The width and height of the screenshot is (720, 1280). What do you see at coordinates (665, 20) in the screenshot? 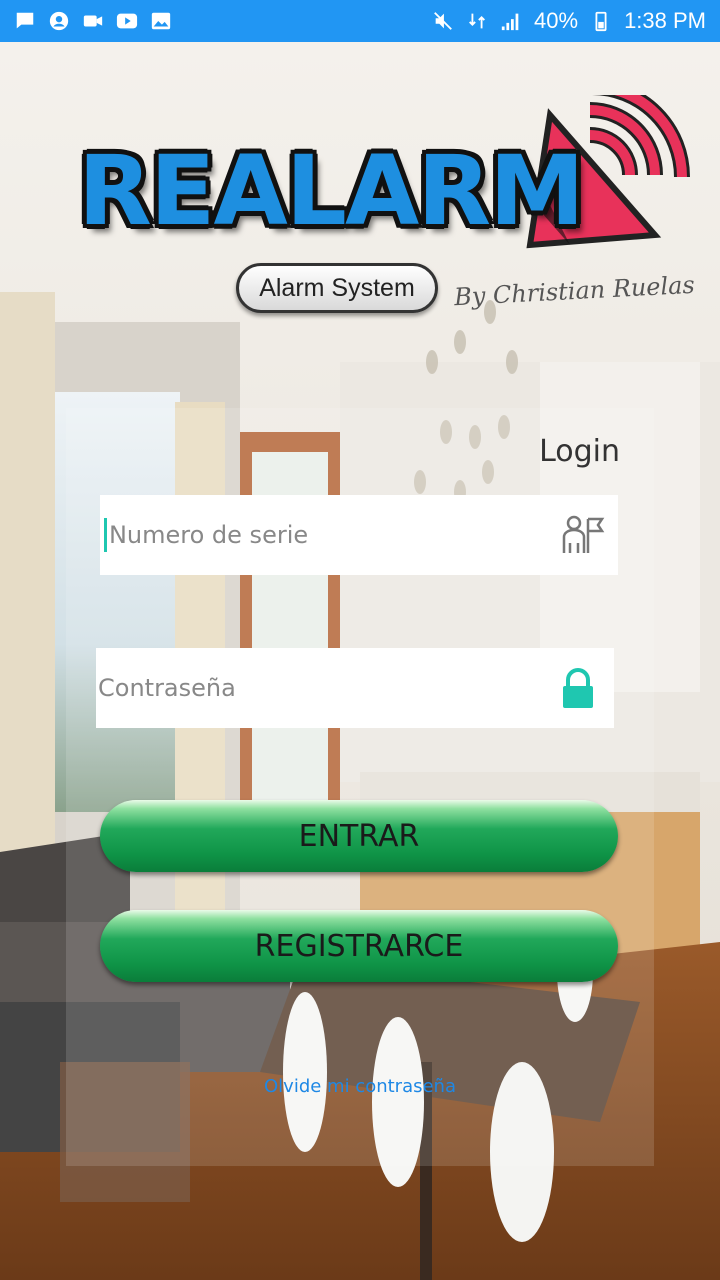
I see `clock: 1:38 PM` at bounding box center [665, 20].